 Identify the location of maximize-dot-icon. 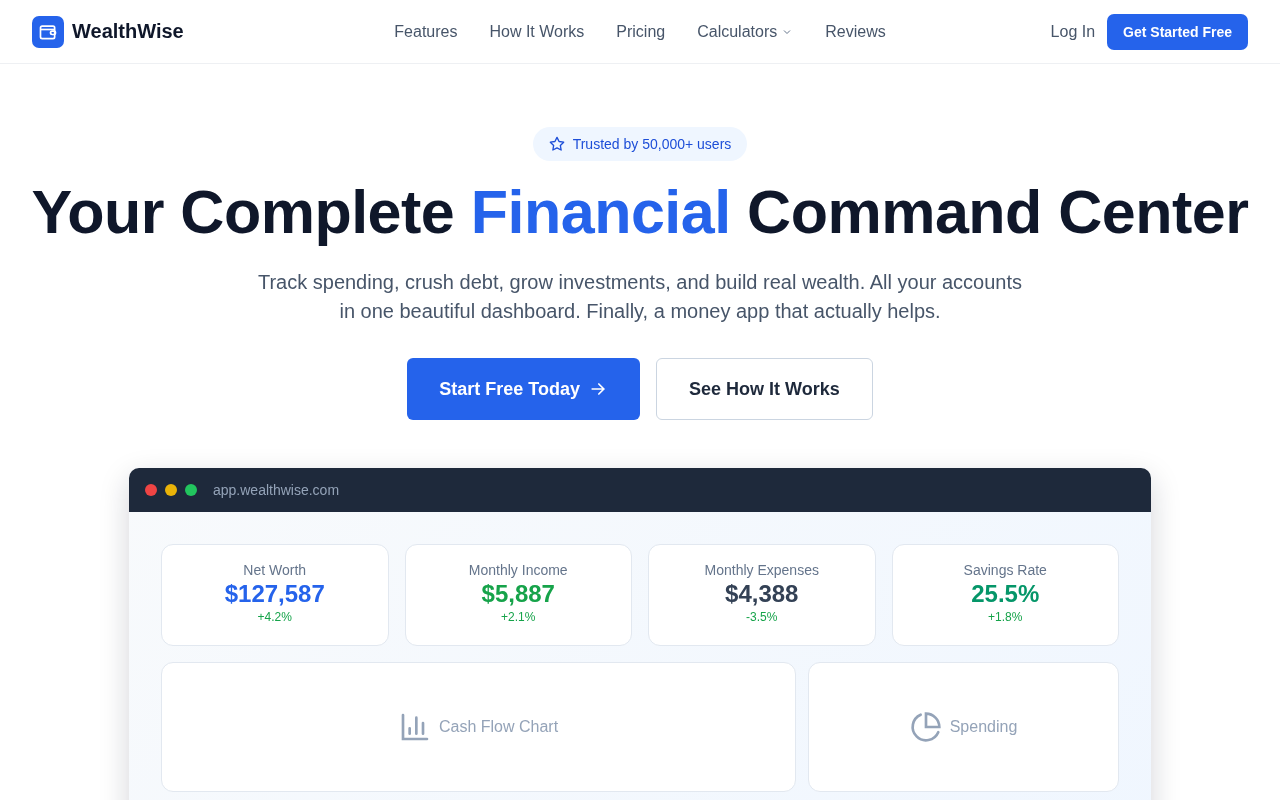
(191, 490).